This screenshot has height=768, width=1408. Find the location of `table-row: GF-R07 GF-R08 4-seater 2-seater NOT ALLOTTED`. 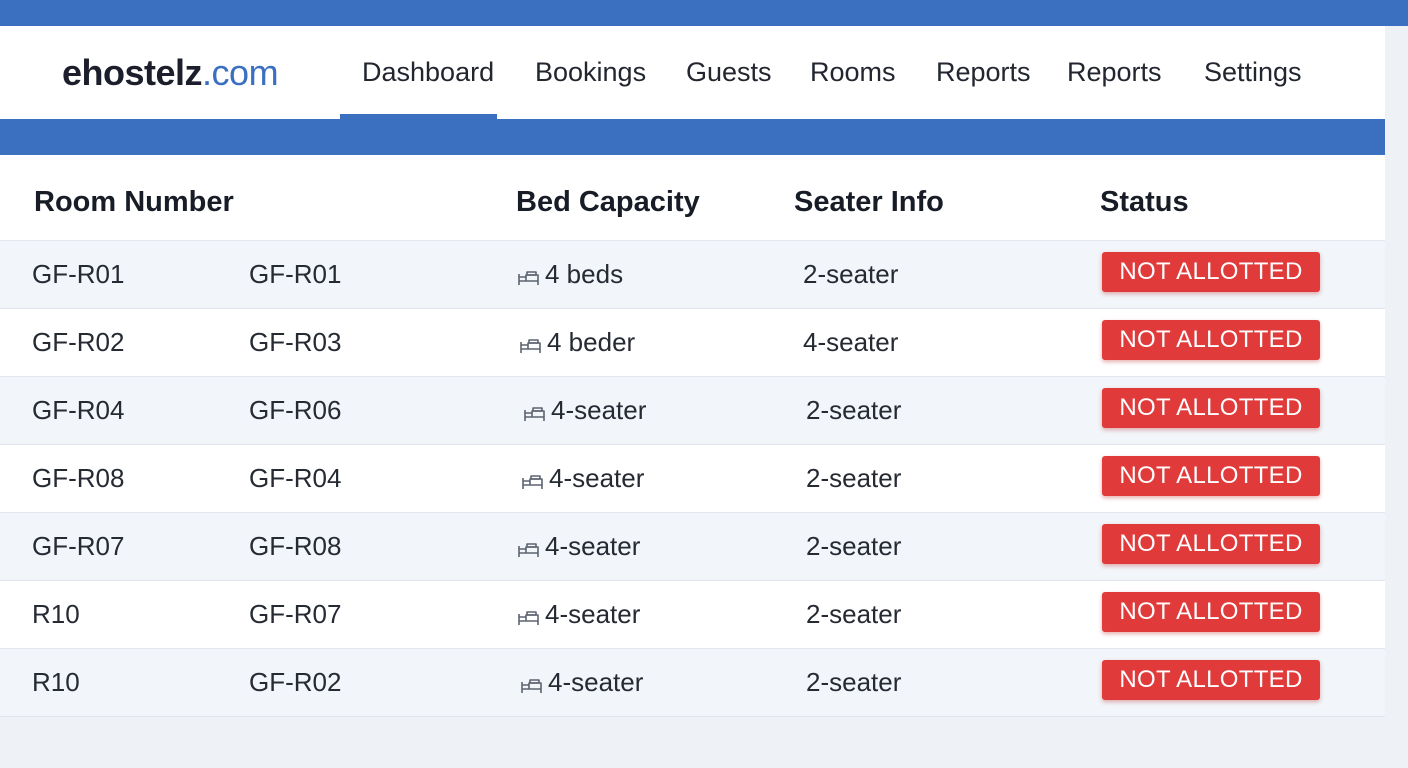

table-row: GF-R07 GF-R08 4-seater 2-seater NOT ALLOTTED is located at coordinates (692, 547).